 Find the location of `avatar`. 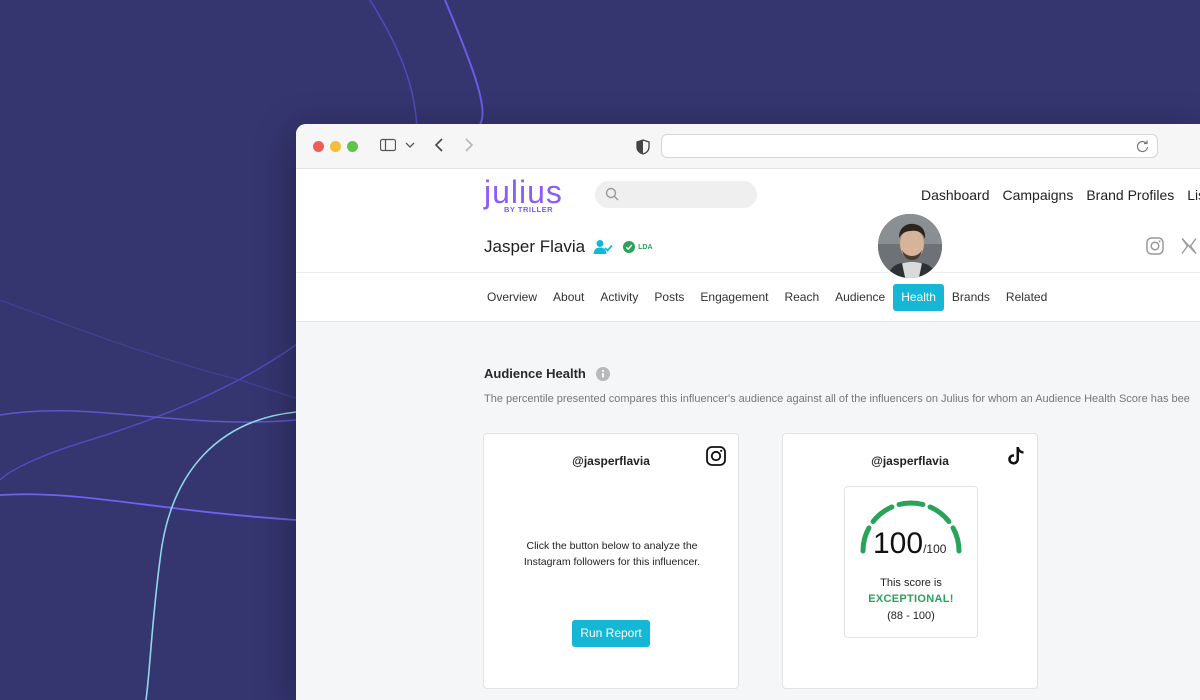

avatar is located at coordinates (910, 246).